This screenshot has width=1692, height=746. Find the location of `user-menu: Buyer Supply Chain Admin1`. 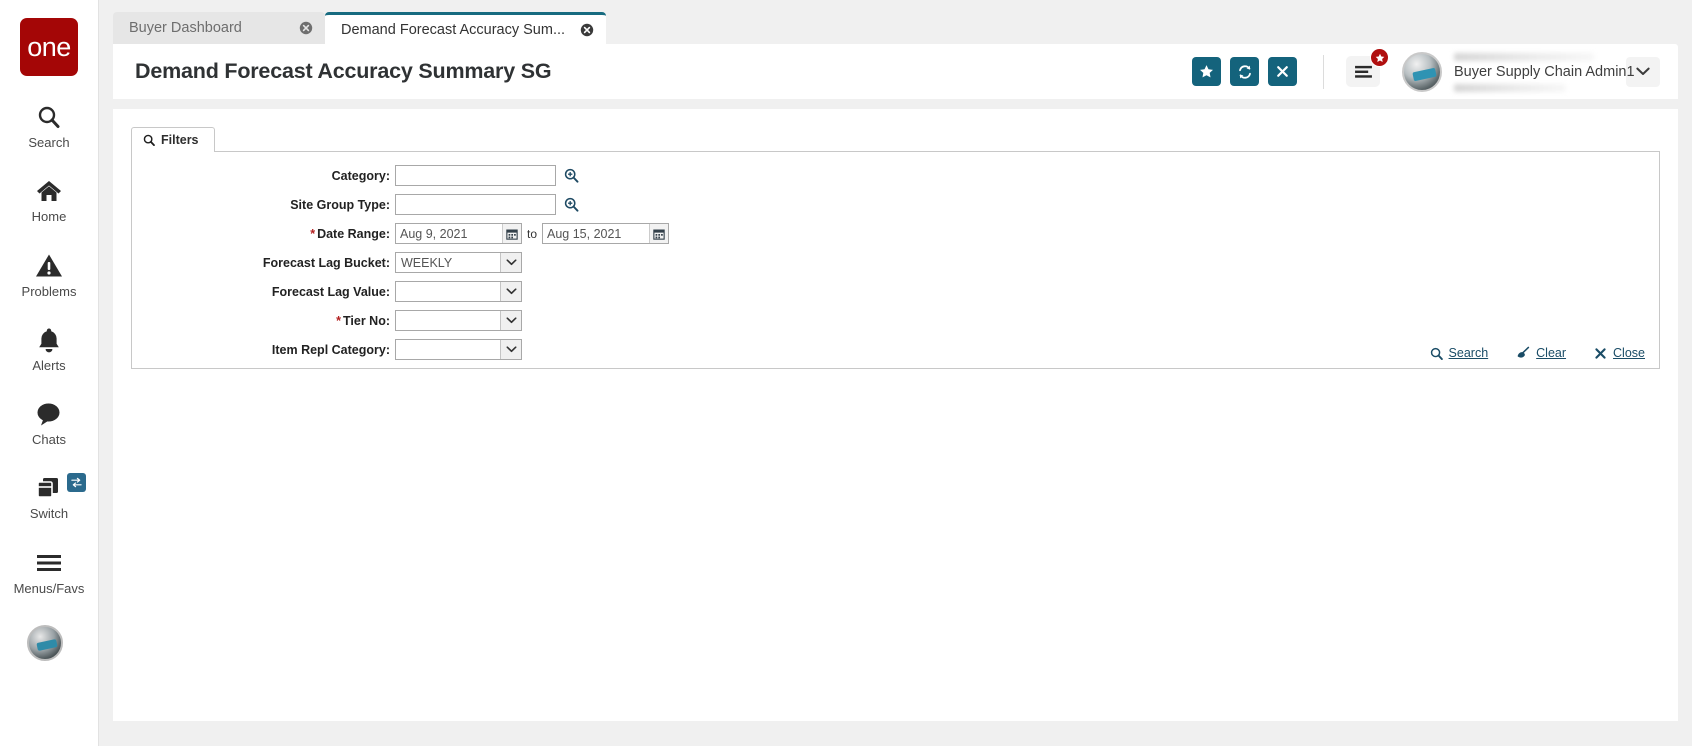

user-menu: Buyer Supply Chain Admin1 is located at coordinates (1531, 72).